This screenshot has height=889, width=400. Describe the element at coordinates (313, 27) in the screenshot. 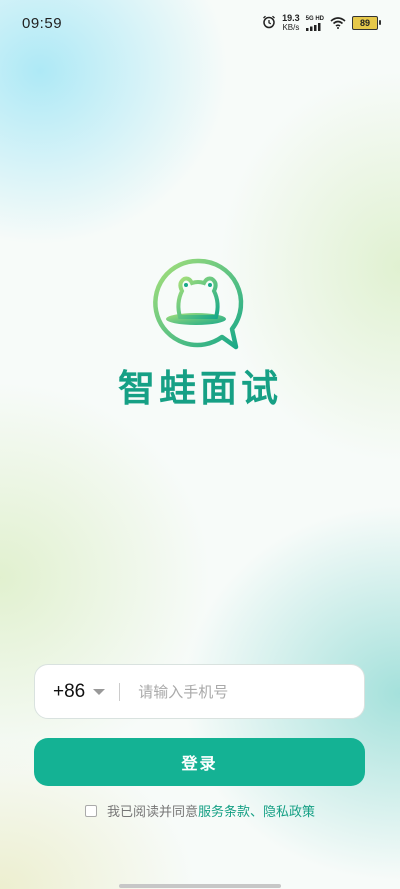

I see `signal-icon` at that location.